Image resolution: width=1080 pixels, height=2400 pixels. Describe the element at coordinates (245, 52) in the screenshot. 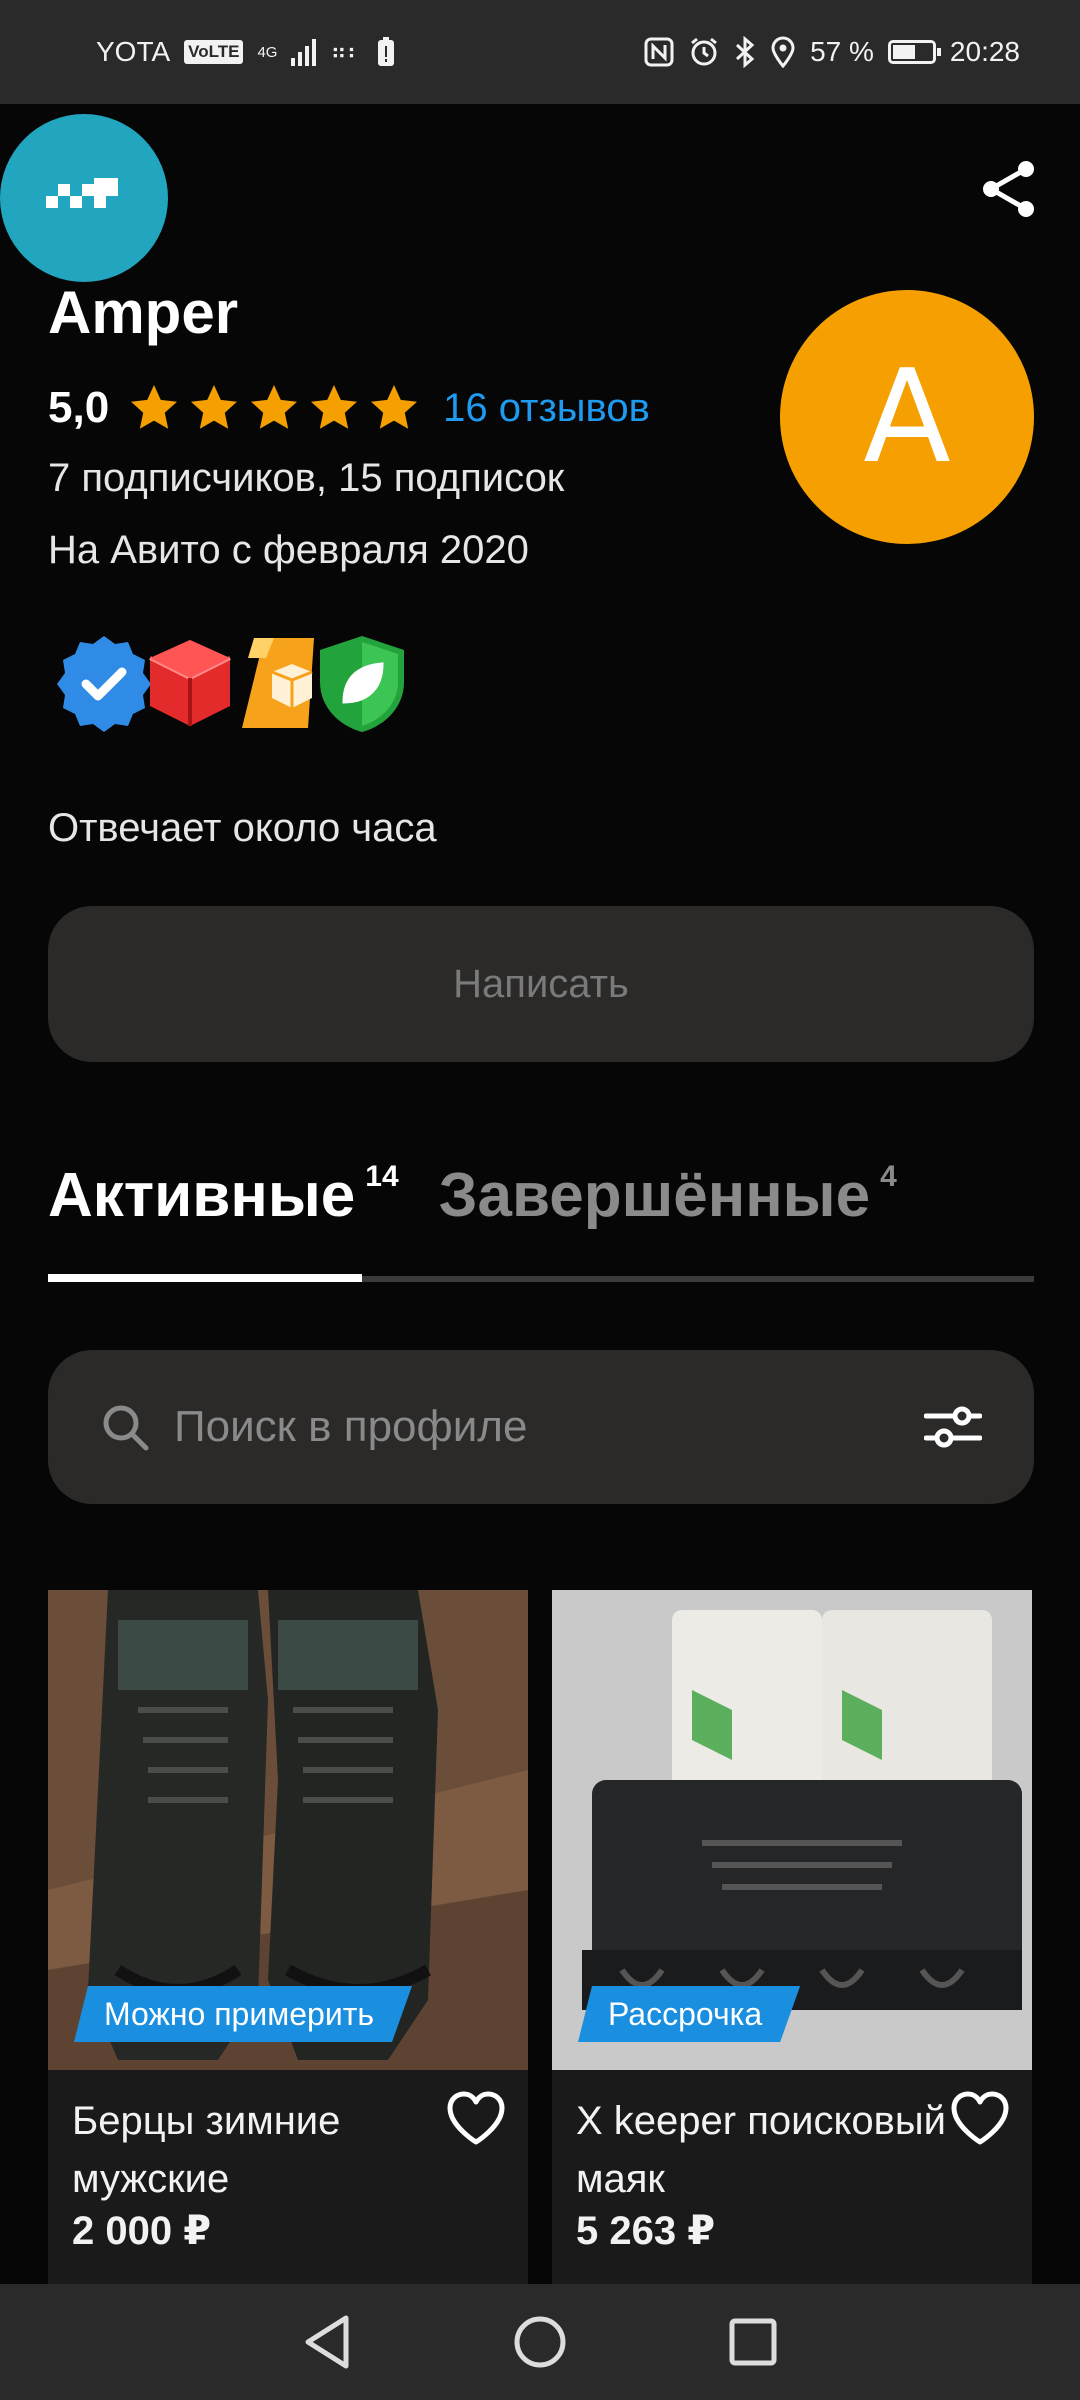

I see `status-bar-left: YOTA VoLTE 4G ⠶⠆` at that location.